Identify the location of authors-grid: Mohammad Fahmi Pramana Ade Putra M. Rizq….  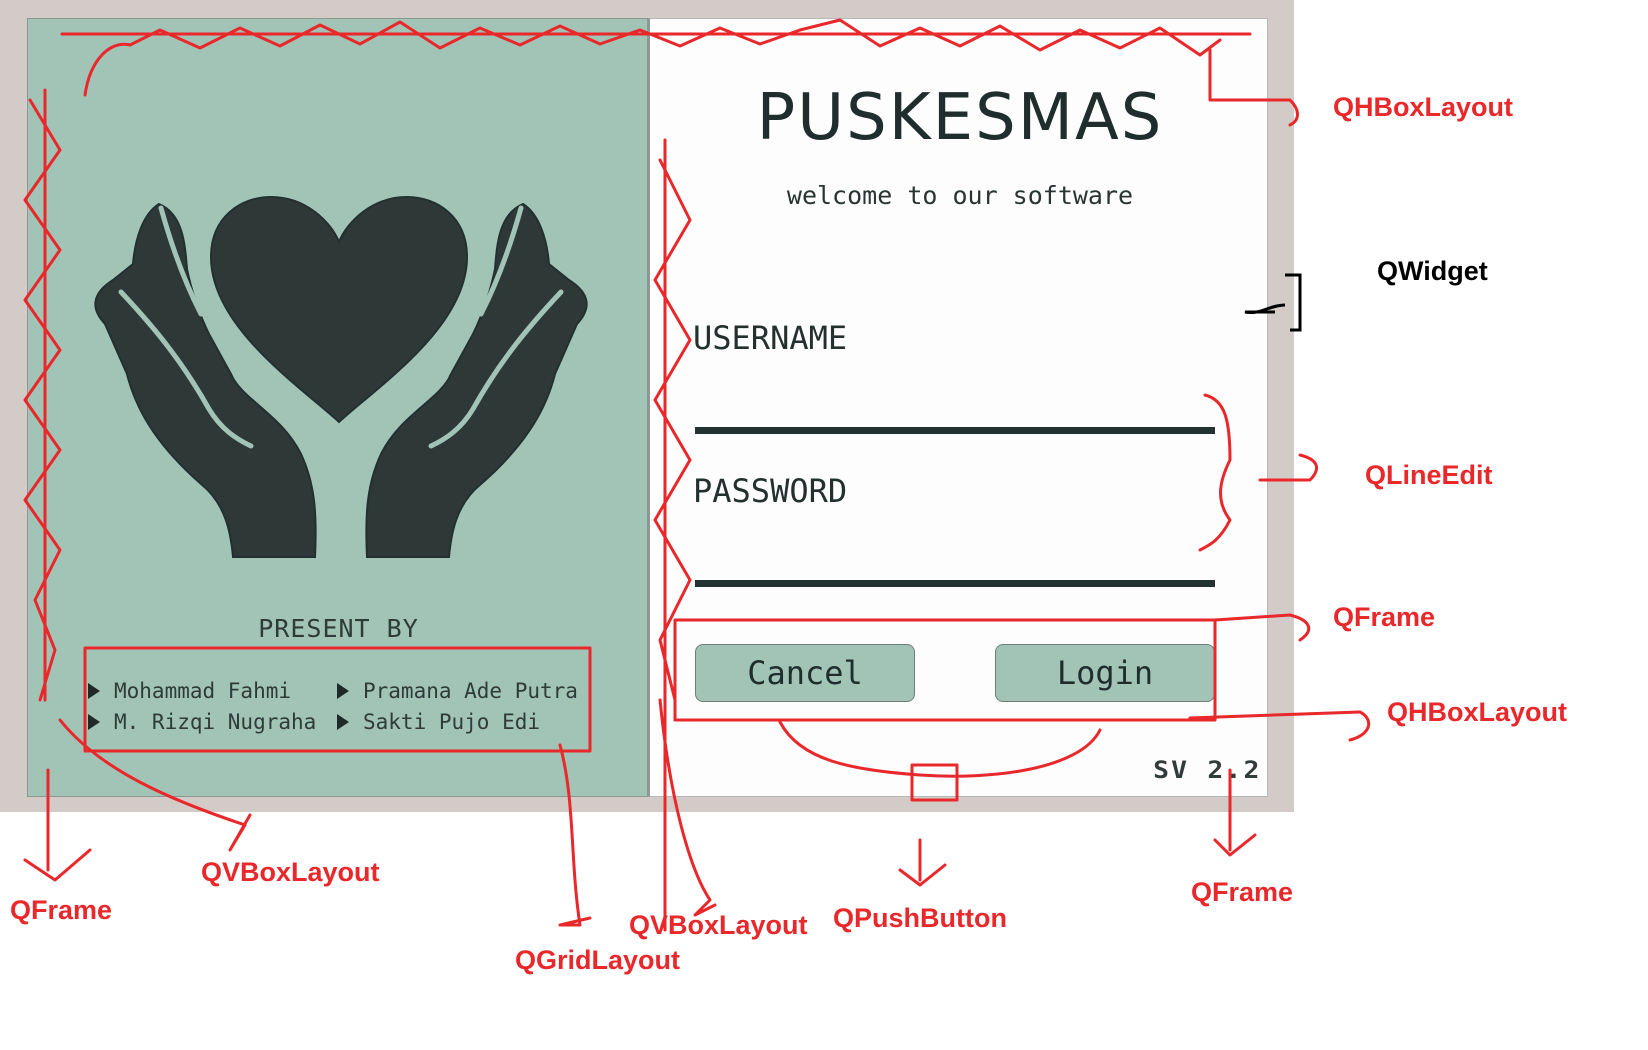
(348, 714).